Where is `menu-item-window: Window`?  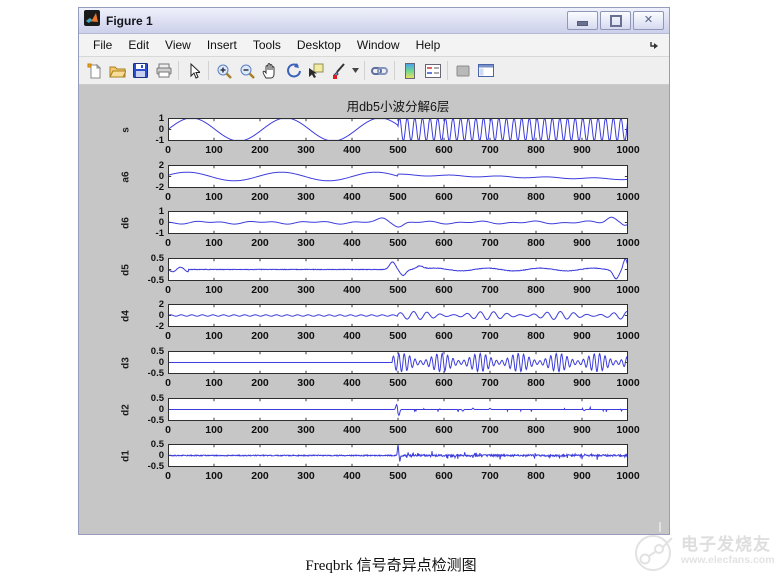
menu-item-window: Window is located at coordinates (378, 45).